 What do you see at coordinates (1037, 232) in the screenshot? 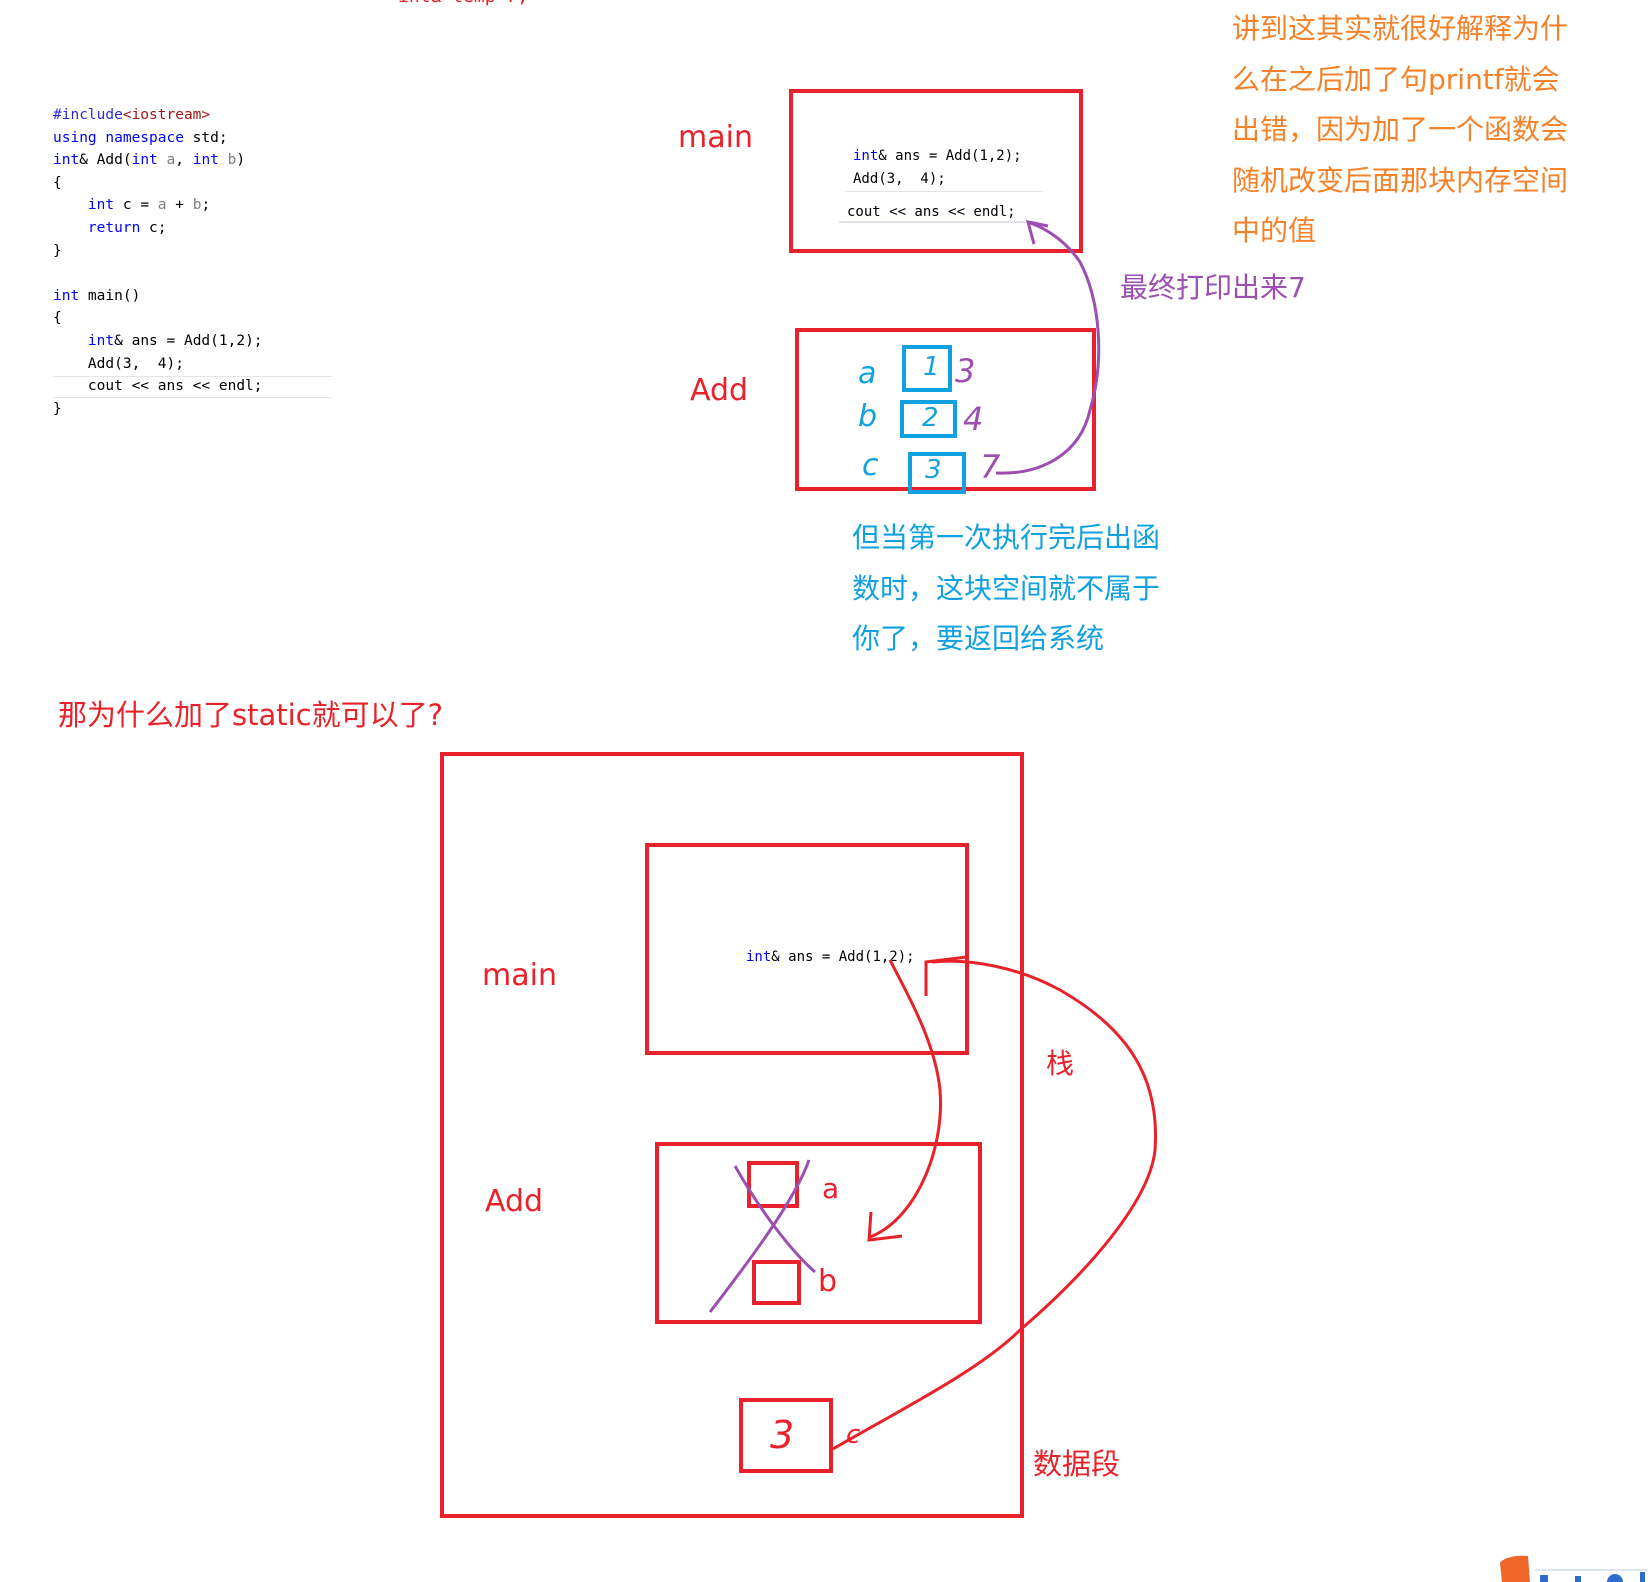
I see `purple-arrow-head` at bounding box center [1037, 232].